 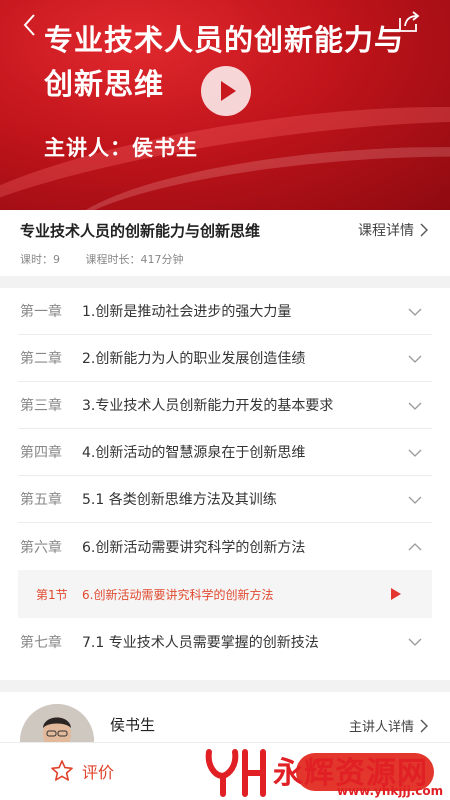 I want to click on chapter-number: 第一章, so click(x=41, y=312).